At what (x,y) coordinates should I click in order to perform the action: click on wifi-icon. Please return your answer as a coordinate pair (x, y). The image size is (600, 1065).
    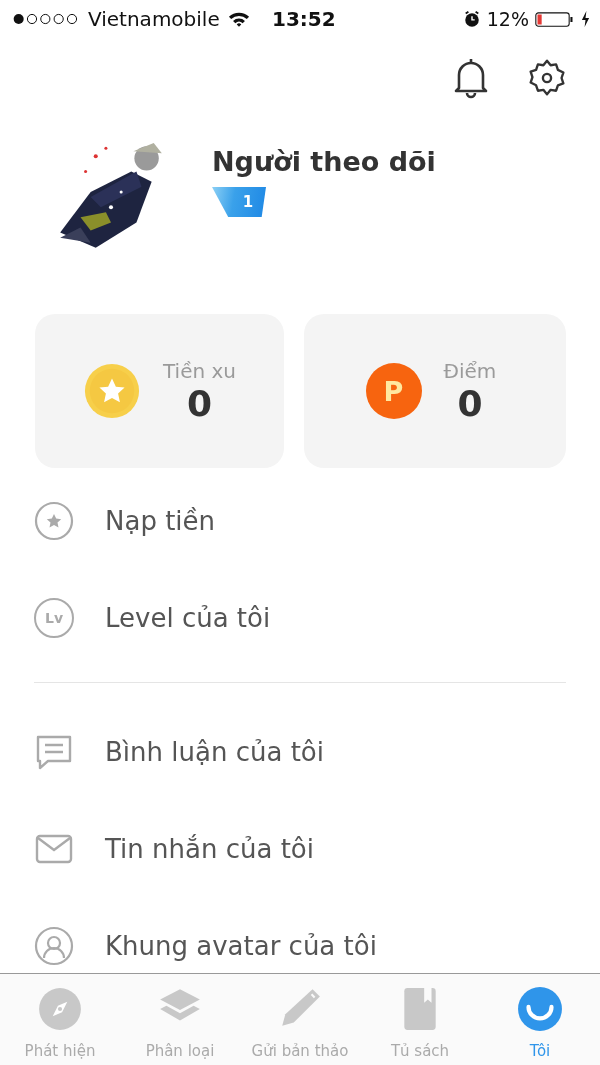
    Looking at the image, I should click on (238, 19).